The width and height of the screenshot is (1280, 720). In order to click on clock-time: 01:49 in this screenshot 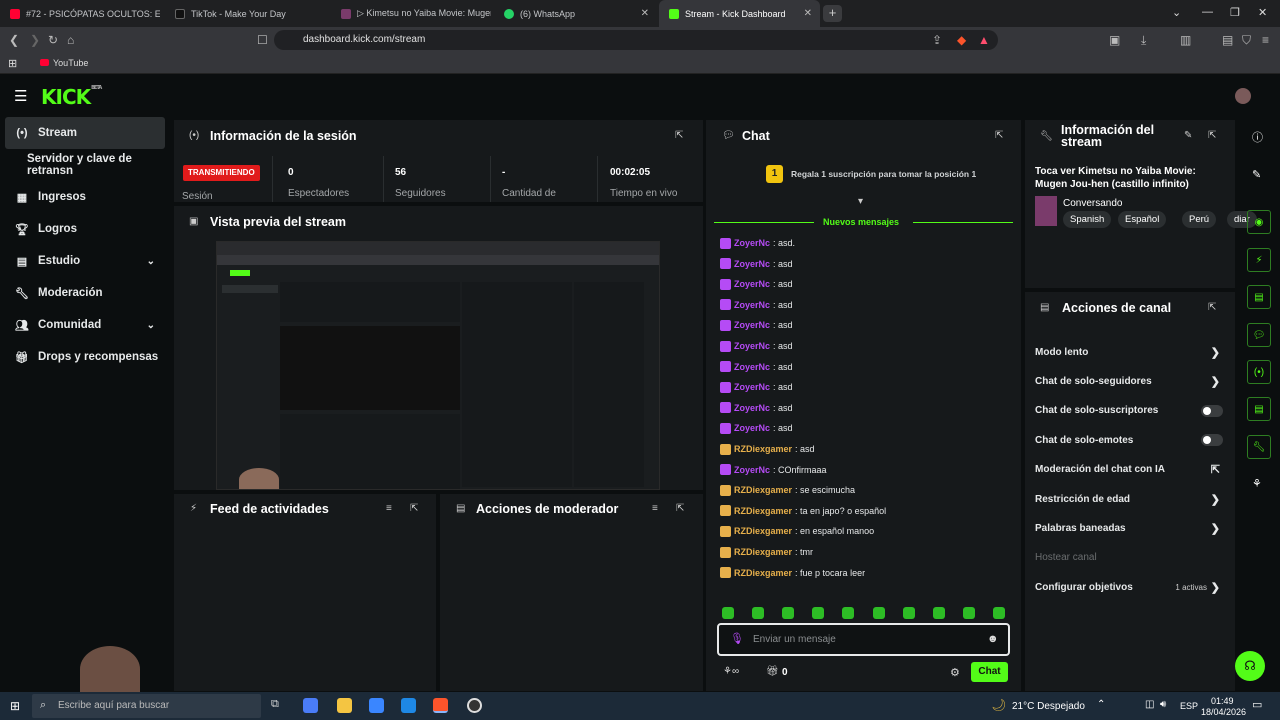, I will do `click(1222, 701)`.